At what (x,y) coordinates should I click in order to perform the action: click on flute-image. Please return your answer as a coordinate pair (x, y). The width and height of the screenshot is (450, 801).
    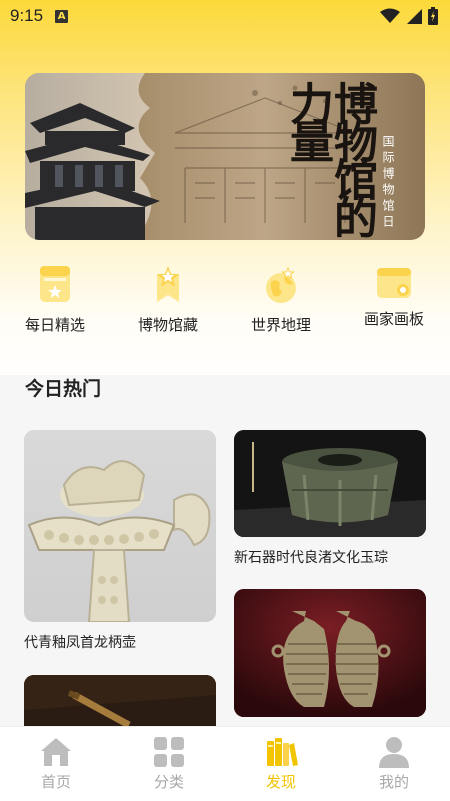
    Looking at the image, I should click on (120, 700).